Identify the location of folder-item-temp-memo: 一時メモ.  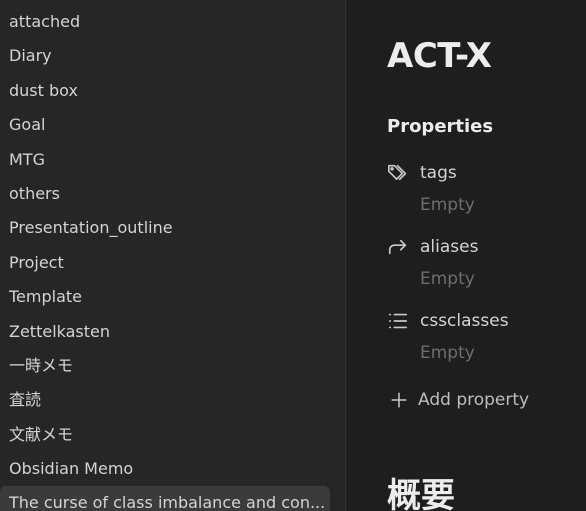
(172, 366).